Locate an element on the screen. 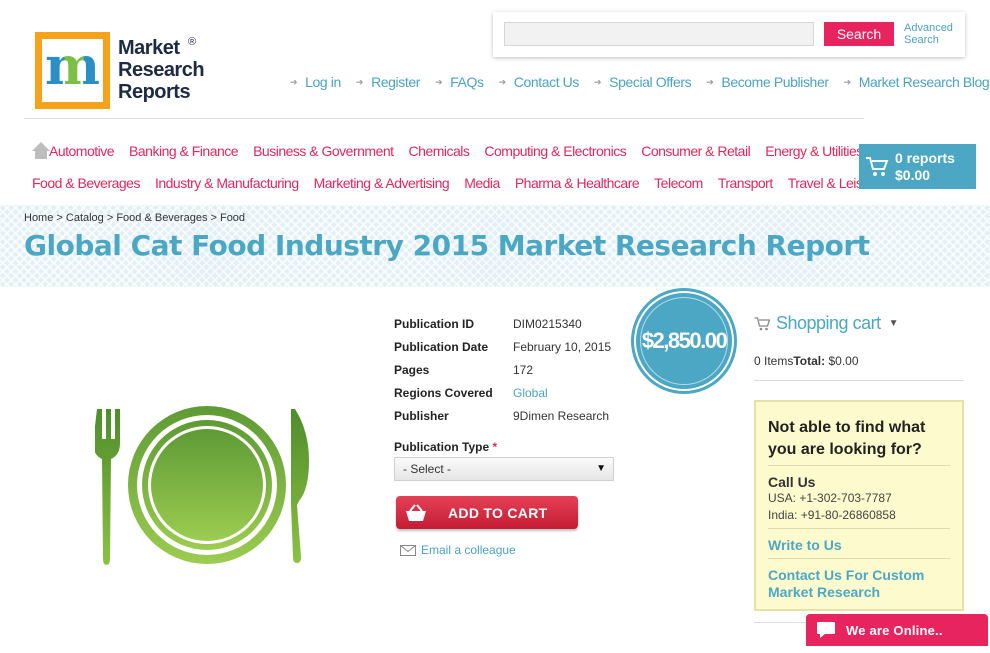 Image resolution: width=990 pixels, height=653 pixels. detail-key: Publication ID is located at coordinates (434, 323).